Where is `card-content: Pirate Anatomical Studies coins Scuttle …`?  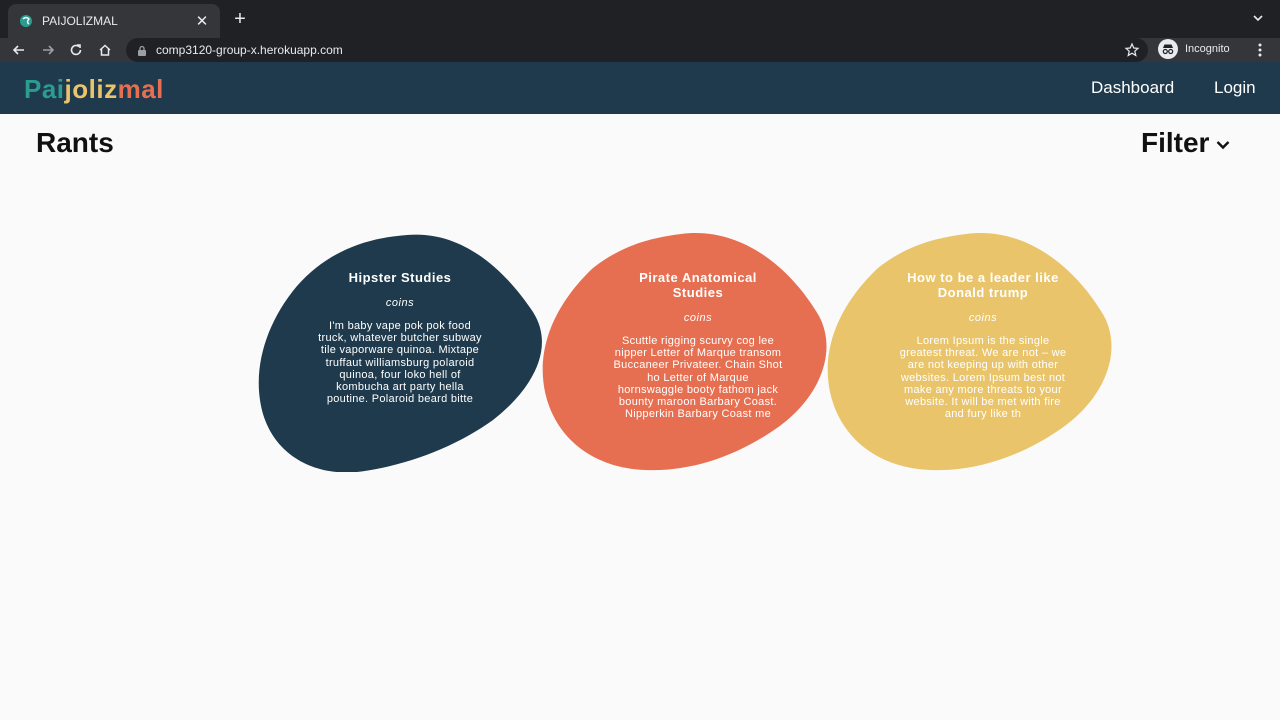
card-content: Pirate Anatomical Studies coins Scuttle … is located at coordinates (698, 357).